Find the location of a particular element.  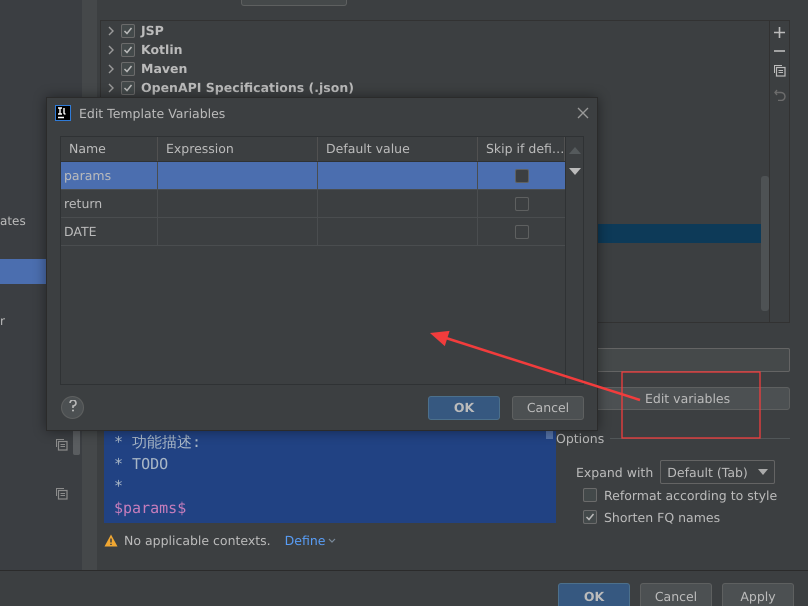

cancel-button: Cancel is located at coordinates (548, 408).